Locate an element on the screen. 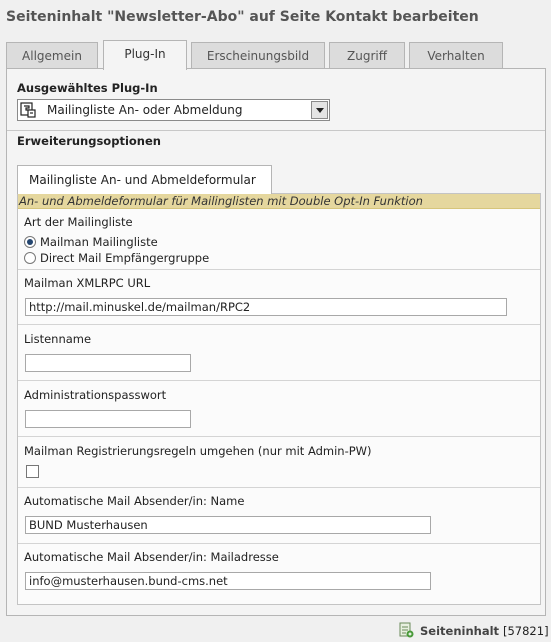 The width and height of the screenshot is (551, 642). radio-label: Mailman Mailingliste is located at coordinates (99, 242).